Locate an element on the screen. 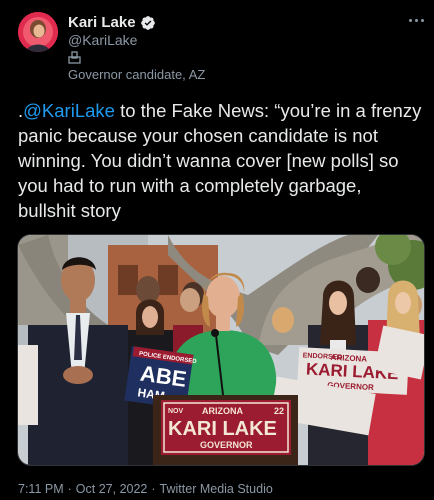  podium-sign: NOV ARIZONA 22 KARI LAKE GOVERNOR is located at coordinates (226, 427).